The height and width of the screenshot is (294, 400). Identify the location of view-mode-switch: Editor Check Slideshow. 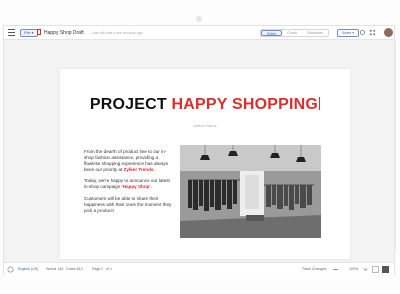
(295, 33).